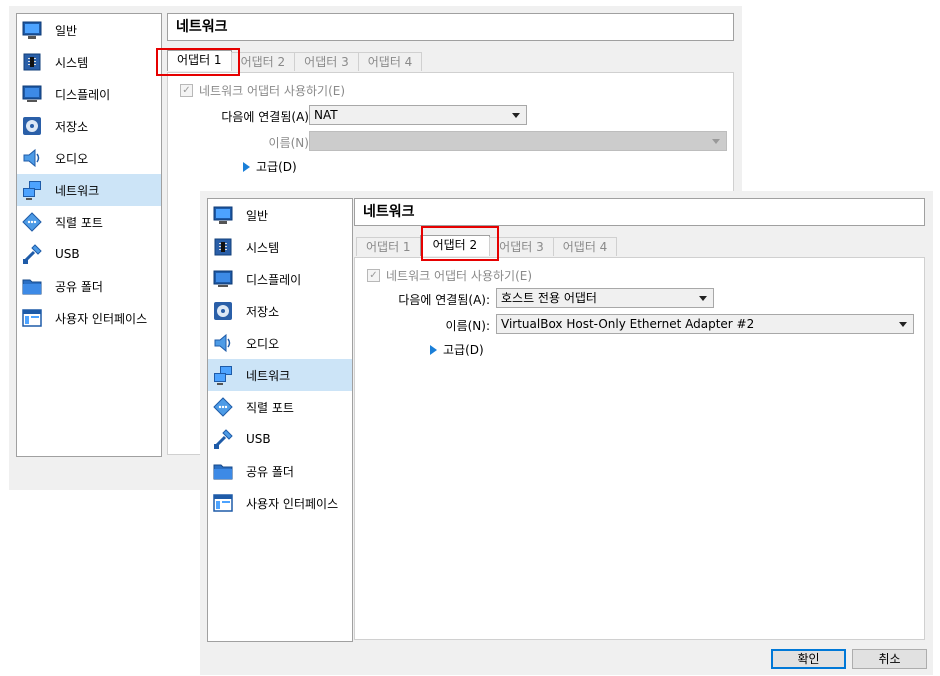 Image resolution: width=940 pixels, height=676 pixels. What do you see at coordinates (450, 27) in the screenshot?
I see `section-title: 네트워크` at bounding box center [450, 27].